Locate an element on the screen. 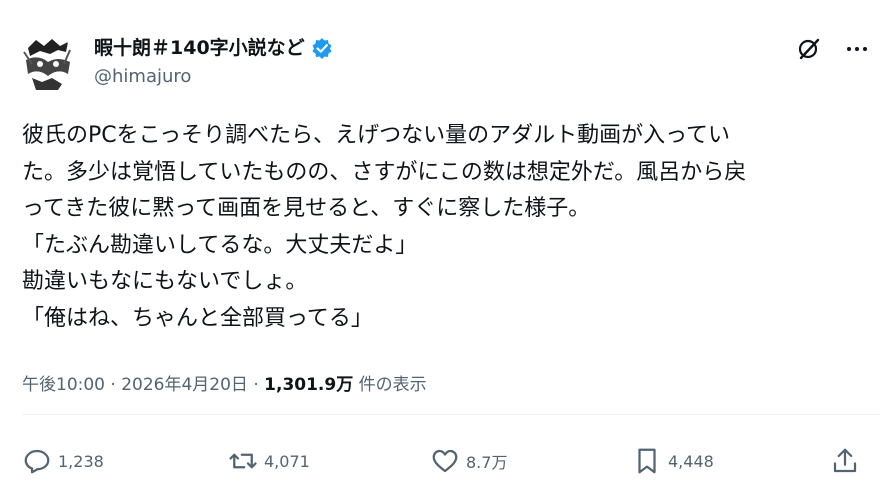 Image resolution: width=894 pixels, height=504 pixels. action-bar: 1,238 4,071 8.7万 4,448 is located at coordinates (447, 461).